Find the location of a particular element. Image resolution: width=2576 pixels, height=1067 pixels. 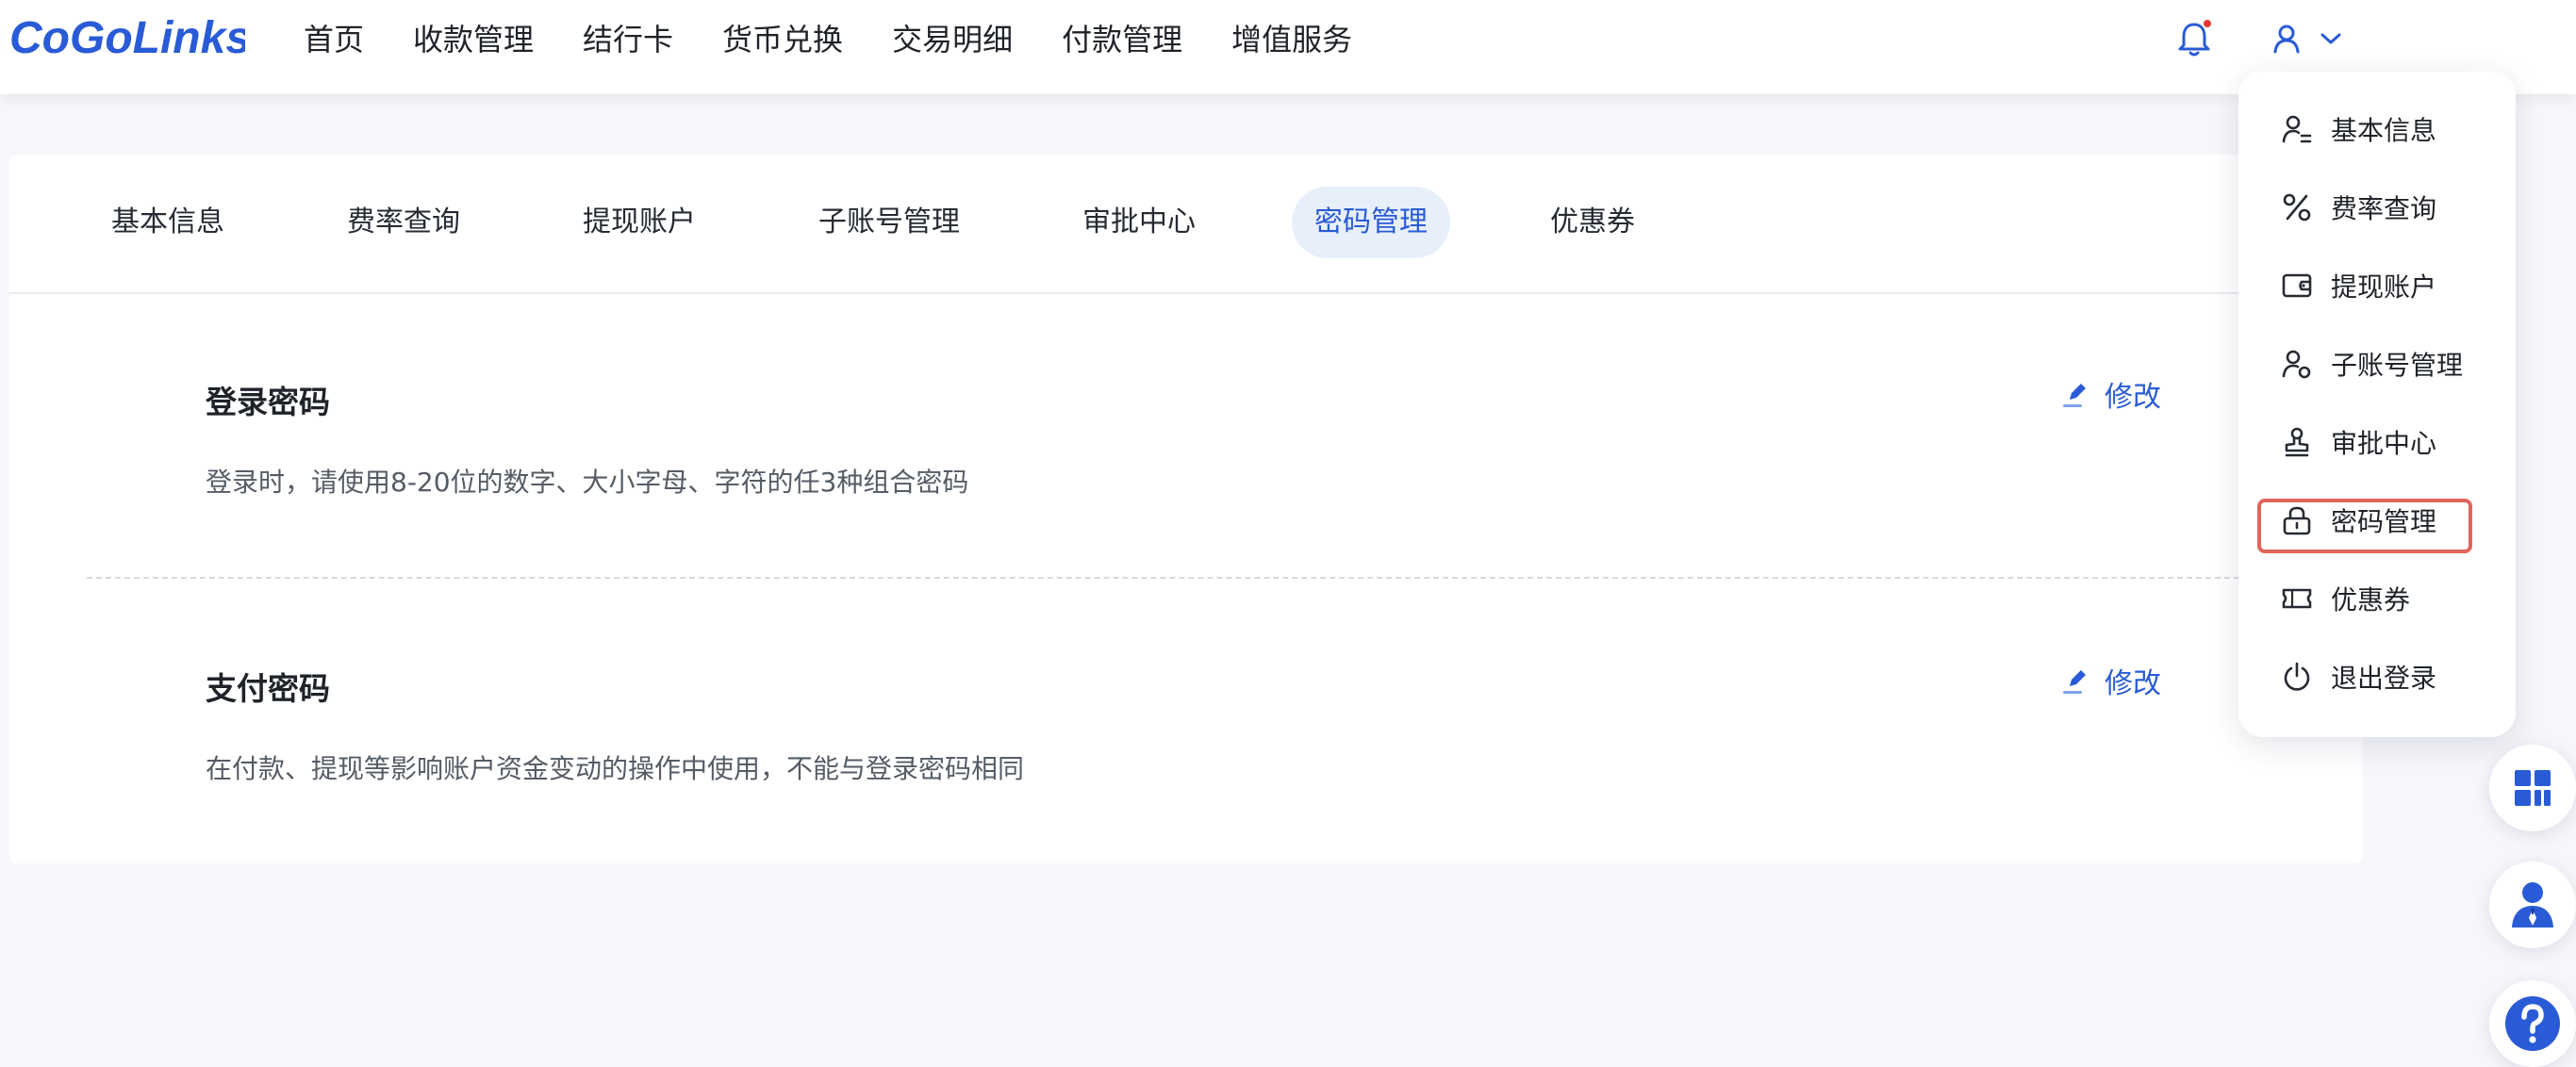

nav-item-value-added: 增值服务 is located at coordinates (1291, 37).